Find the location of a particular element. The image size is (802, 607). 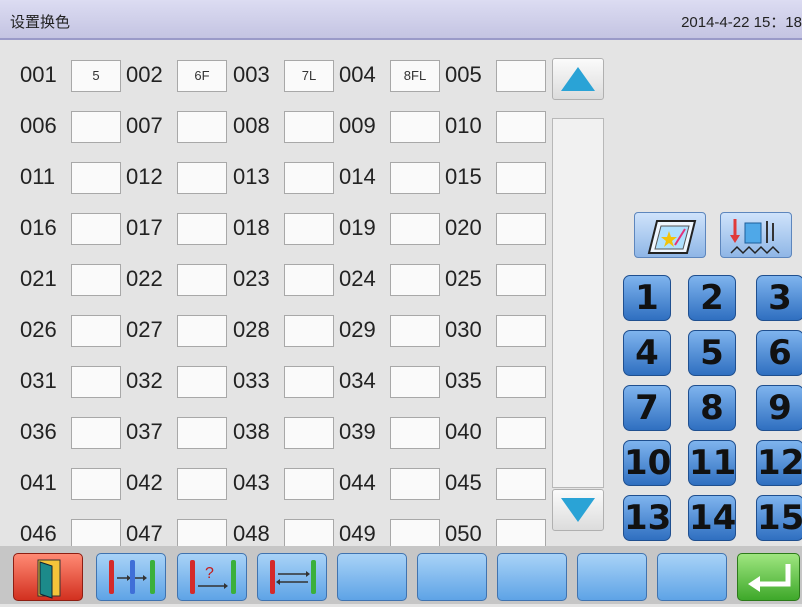

slot-number: 039 is located at coordinates (357, 431).